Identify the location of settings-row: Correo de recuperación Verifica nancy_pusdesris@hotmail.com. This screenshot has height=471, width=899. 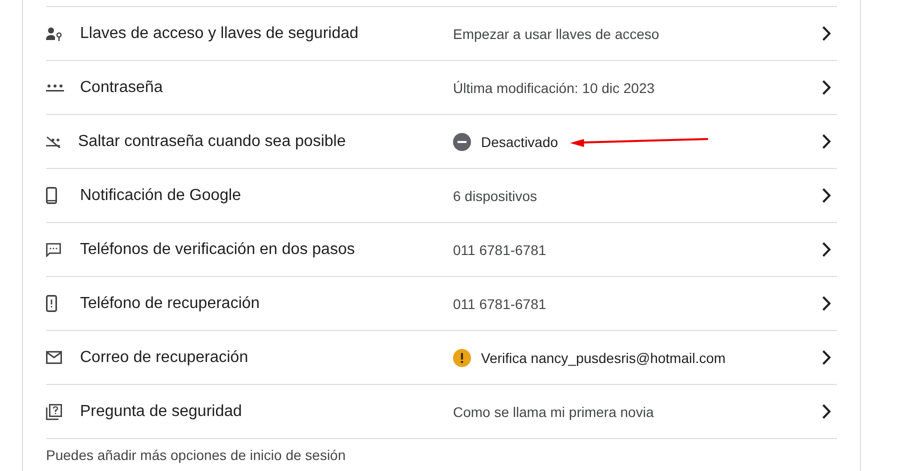
(441, 357).